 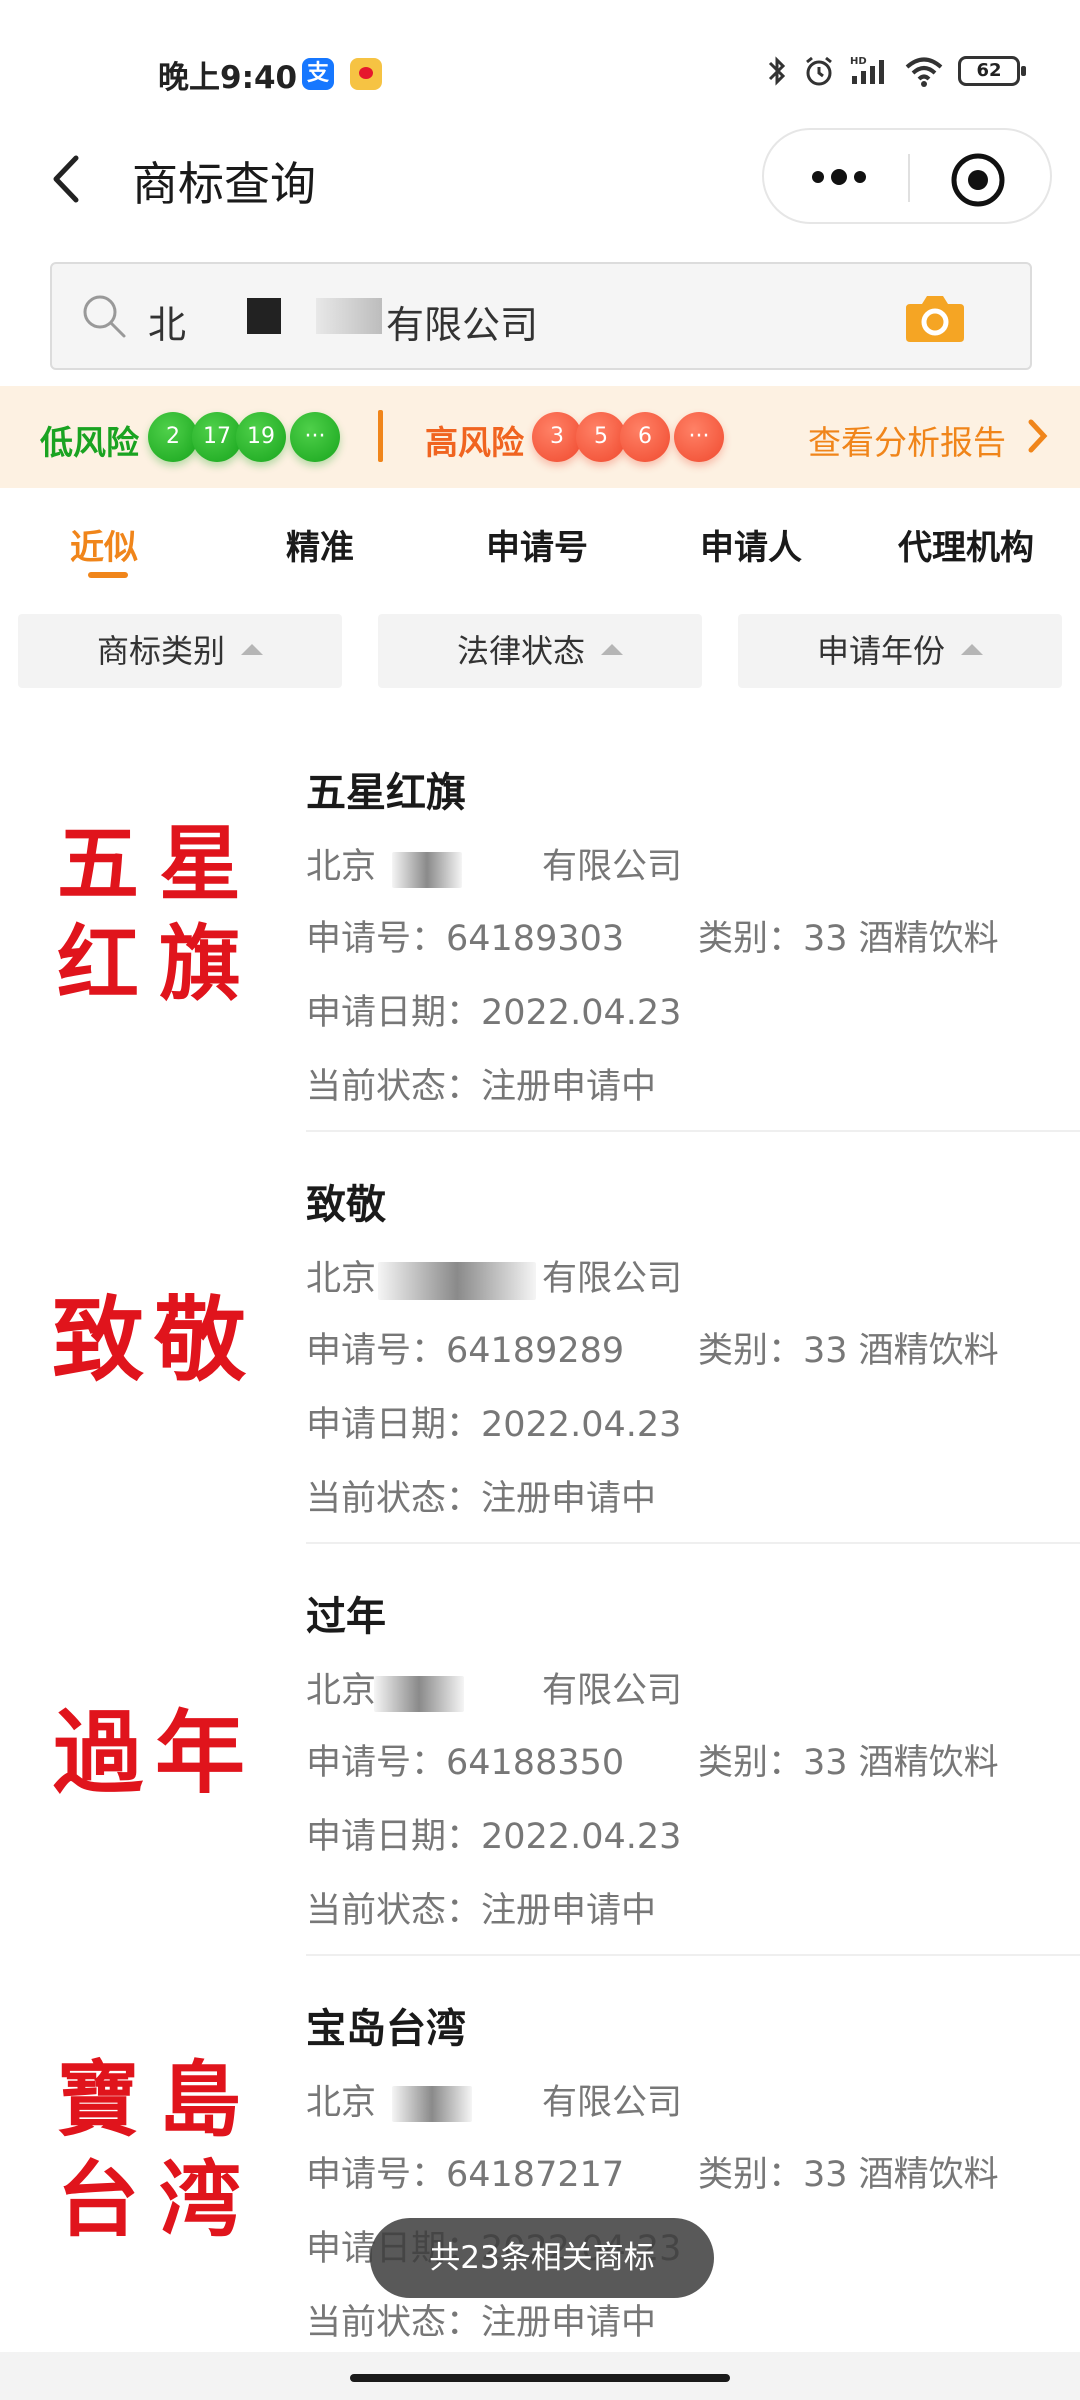 I want to click on application-number: 申请号：64189289, so click(x=465, y=1351).